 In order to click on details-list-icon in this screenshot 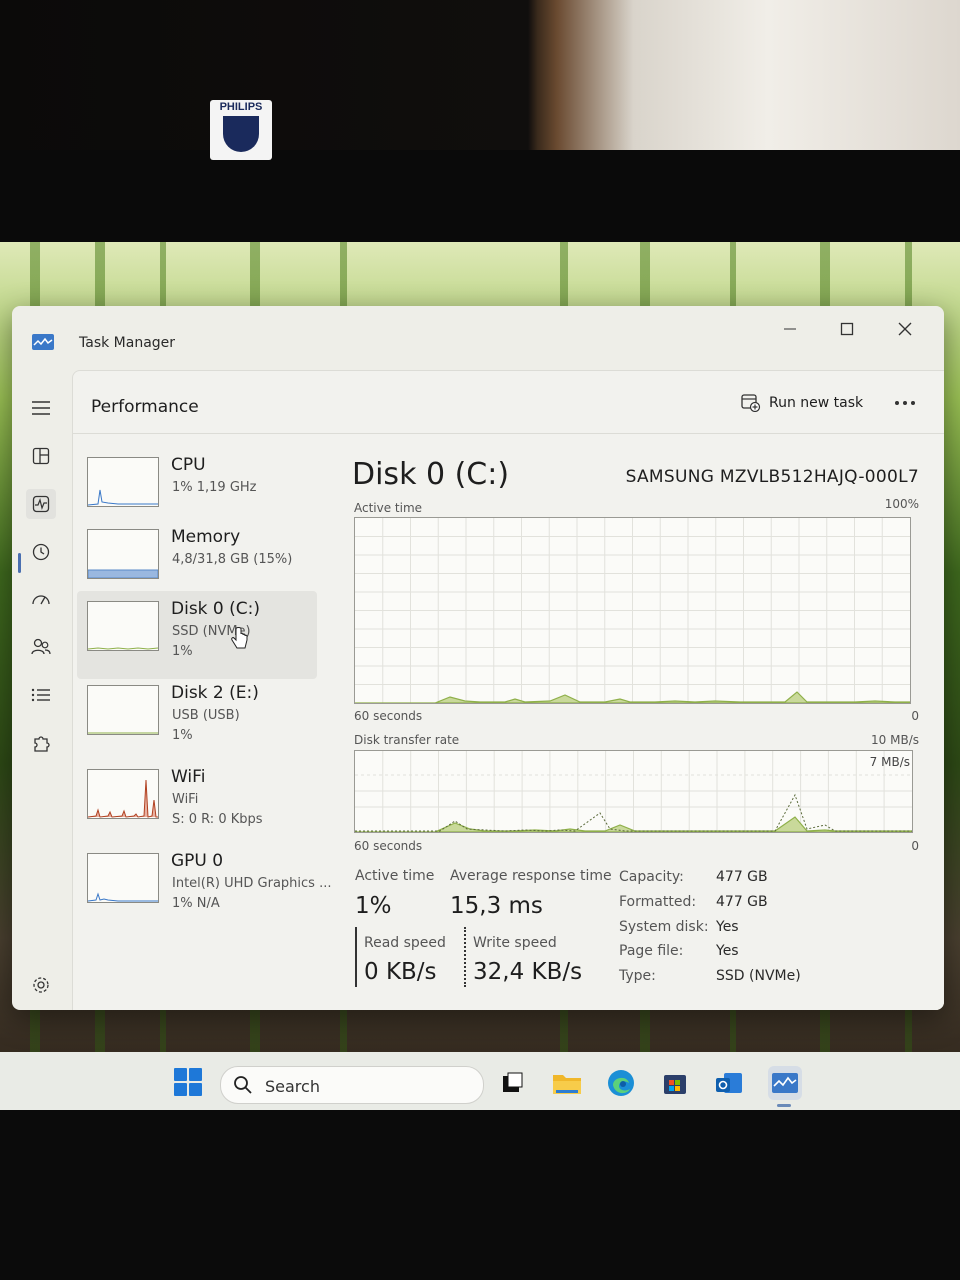, I will do `click(40, 695)`.